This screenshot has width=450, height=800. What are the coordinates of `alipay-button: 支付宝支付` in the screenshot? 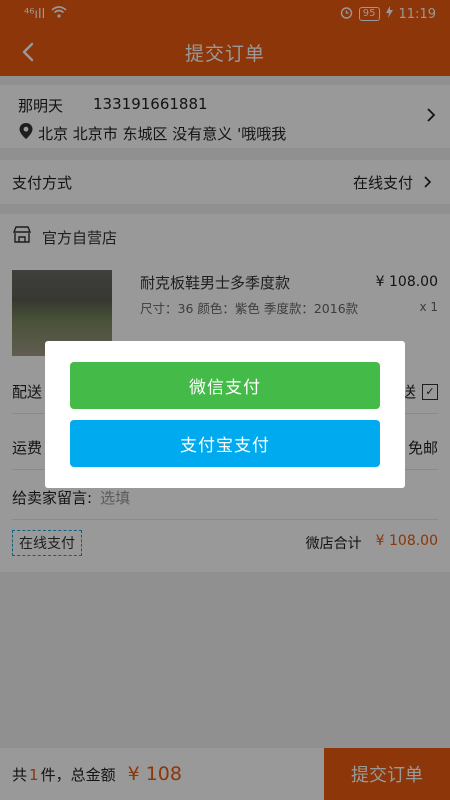 It's located at (225, 443).